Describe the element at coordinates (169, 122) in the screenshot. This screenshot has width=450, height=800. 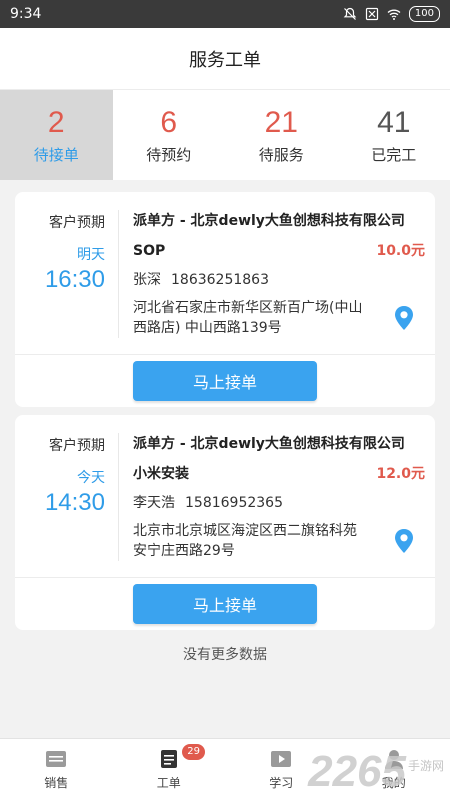
I see `tab-count: 6` at that location.